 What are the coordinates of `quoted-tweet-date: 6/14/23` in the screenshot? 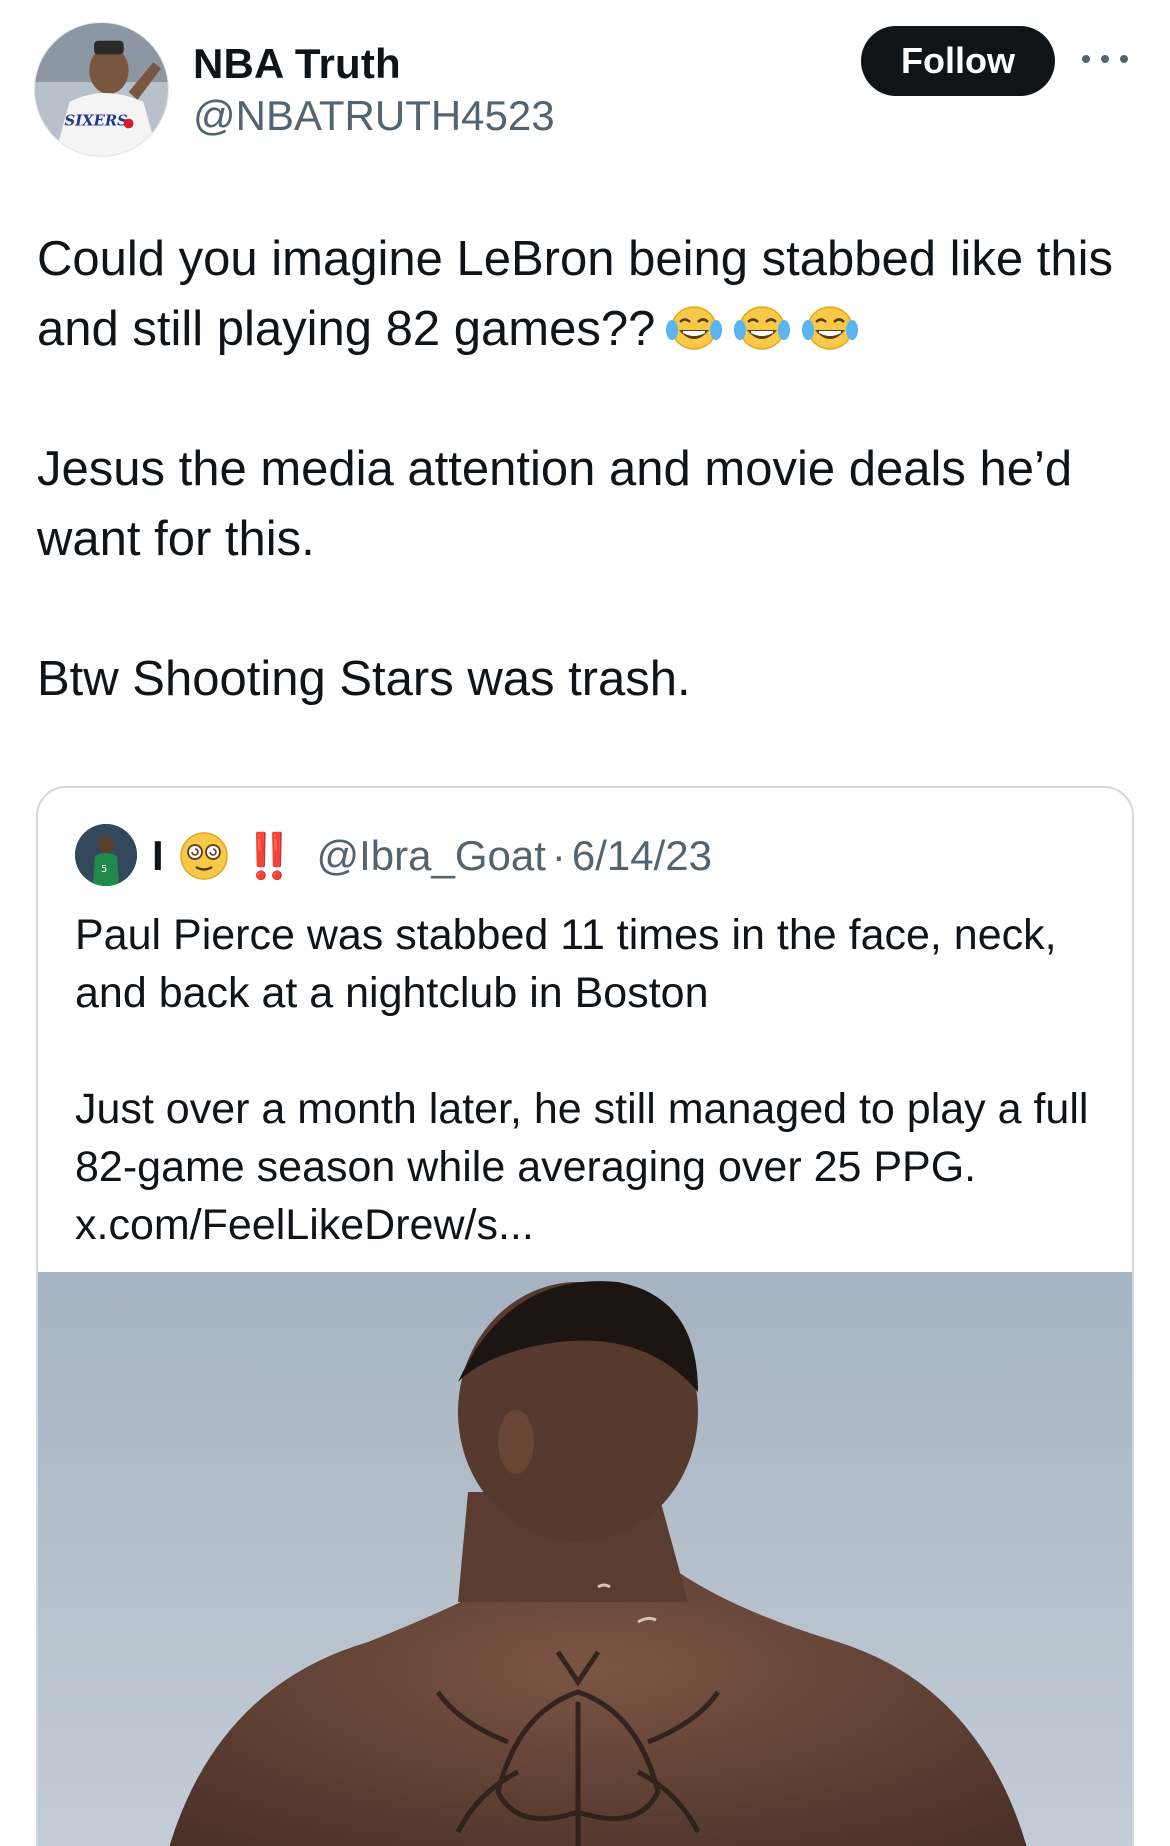 It's located at (642, 856).